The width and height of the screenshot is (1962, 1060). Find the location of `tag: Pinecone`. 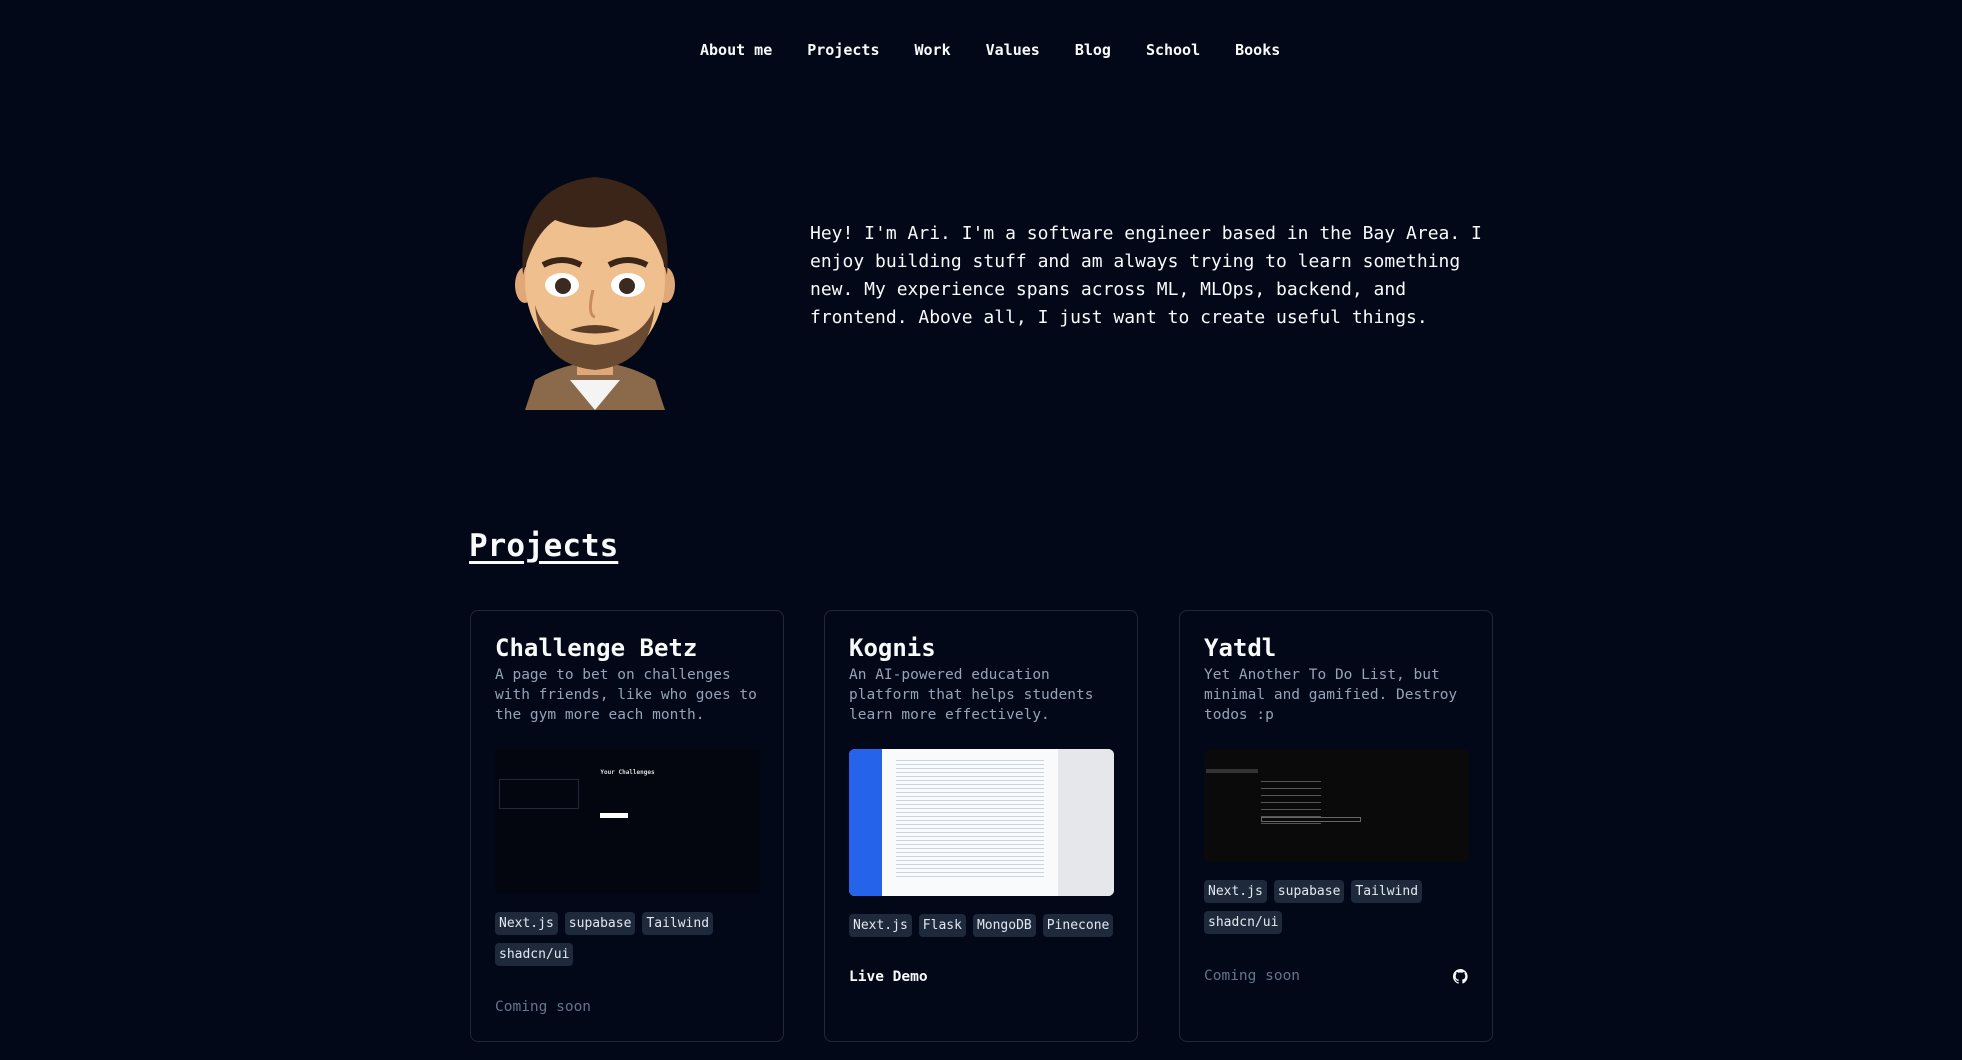

tag: Pinecone is located at coordinates (1078, 925).